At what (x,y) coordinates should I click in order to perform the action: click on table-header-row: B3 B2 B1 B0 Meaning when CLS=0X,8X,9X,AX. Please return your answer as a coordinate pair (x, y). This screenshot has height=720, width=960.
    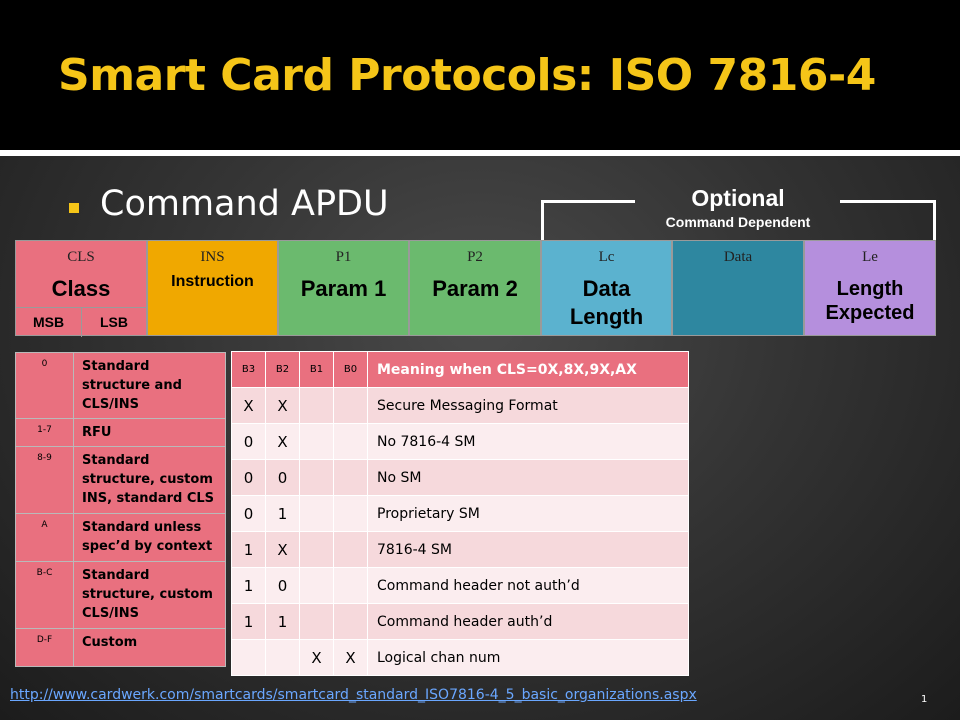
    Looking at the image, I should click on (460, 369).